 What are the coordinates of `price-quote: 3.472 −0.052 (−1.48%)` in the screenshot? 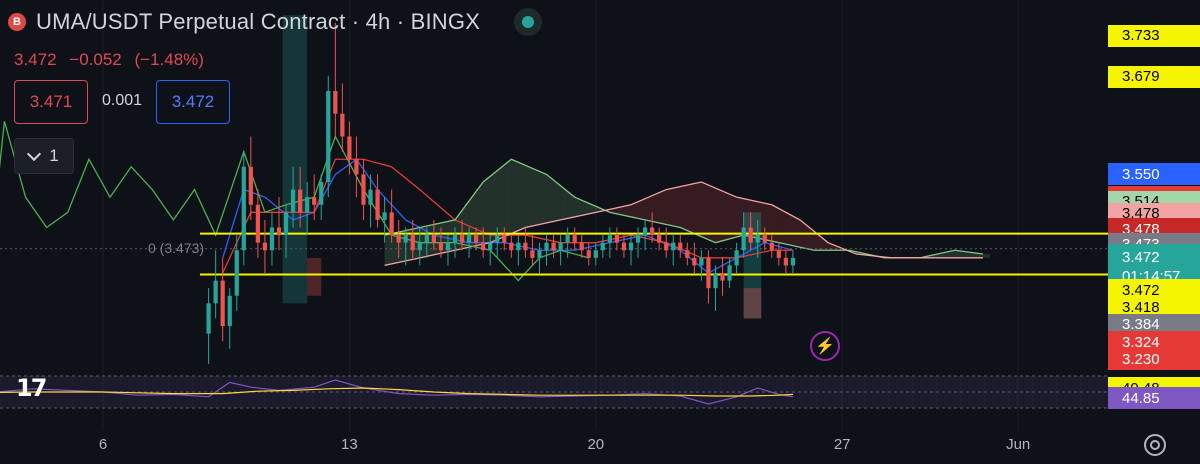 It's located at (113, 60).